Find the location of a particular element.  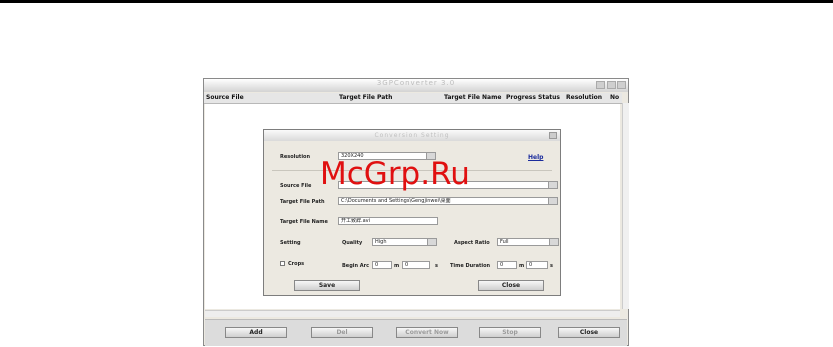

duration-m-field: 0 is located at coordinates (507, 265).